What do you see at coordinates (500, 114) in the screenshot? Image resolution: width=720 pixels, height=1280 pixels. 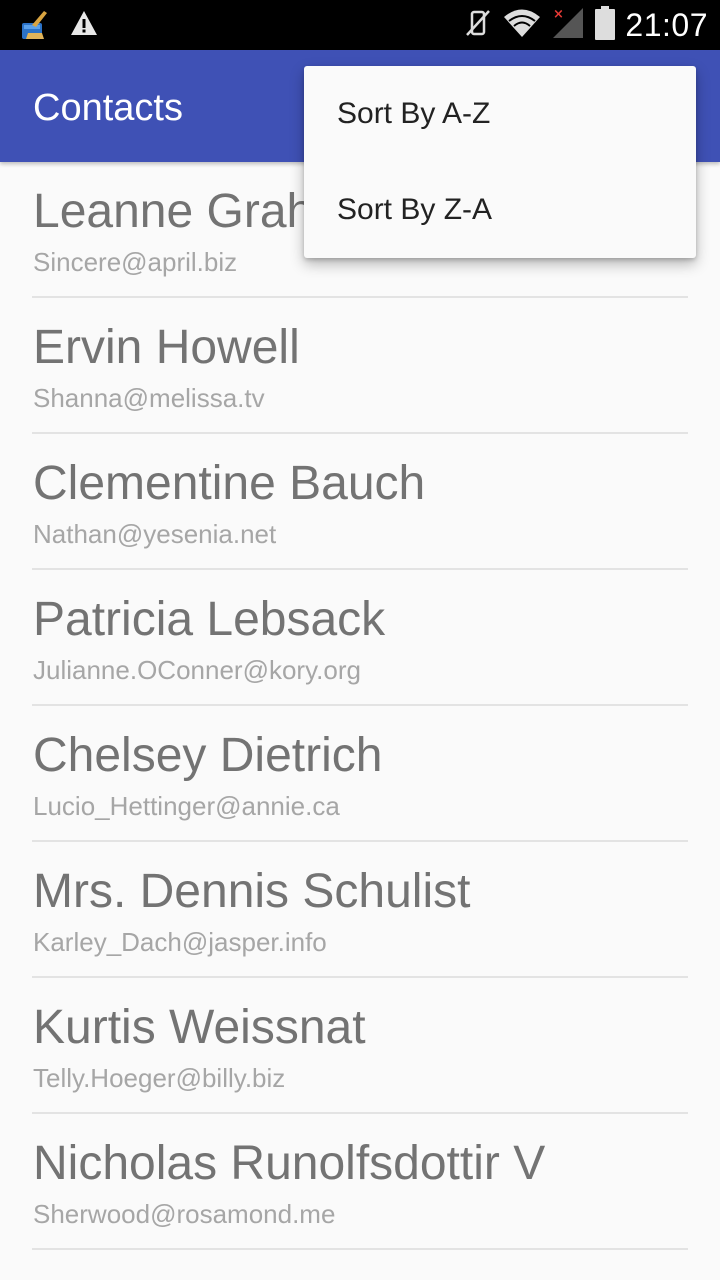 I see `menu-item-sort-a-z: Sort By A-Z` at bounding box center [500, 114].